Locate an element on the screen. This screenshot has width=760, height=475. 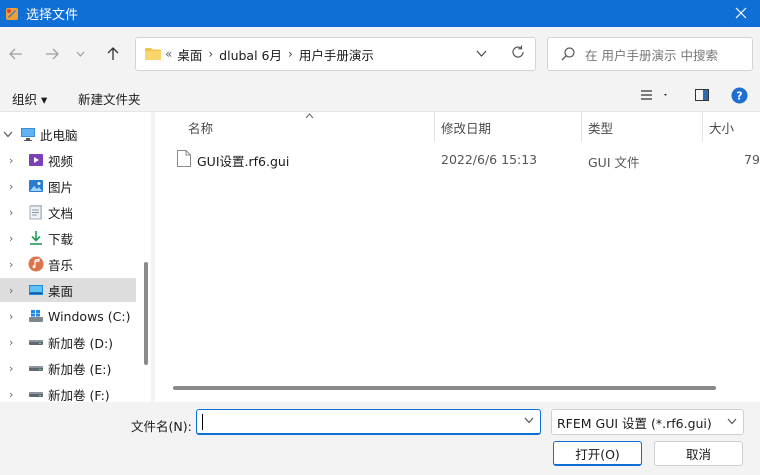
address-history-button is located at coordinates (481, 53).